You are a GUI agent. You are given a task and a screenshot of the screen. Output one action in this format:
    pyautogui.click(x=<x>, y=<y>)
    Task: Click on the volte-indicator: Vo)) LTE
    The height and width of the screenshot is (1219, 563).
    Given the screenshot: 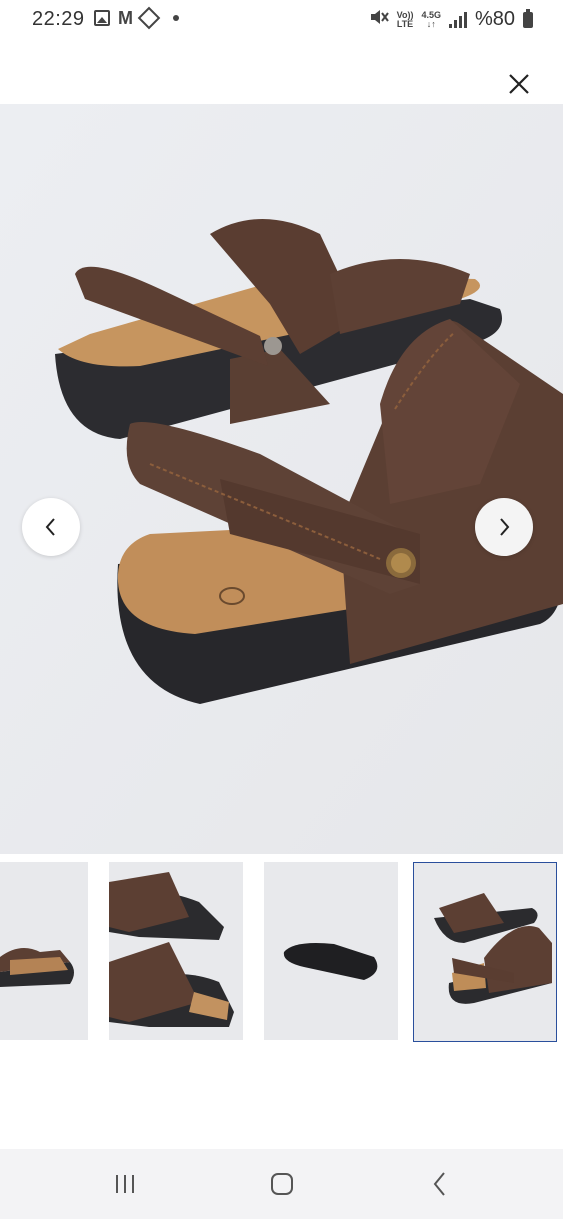 What is the action you would take?
    pyautogui.click(x=405, y=19)
    